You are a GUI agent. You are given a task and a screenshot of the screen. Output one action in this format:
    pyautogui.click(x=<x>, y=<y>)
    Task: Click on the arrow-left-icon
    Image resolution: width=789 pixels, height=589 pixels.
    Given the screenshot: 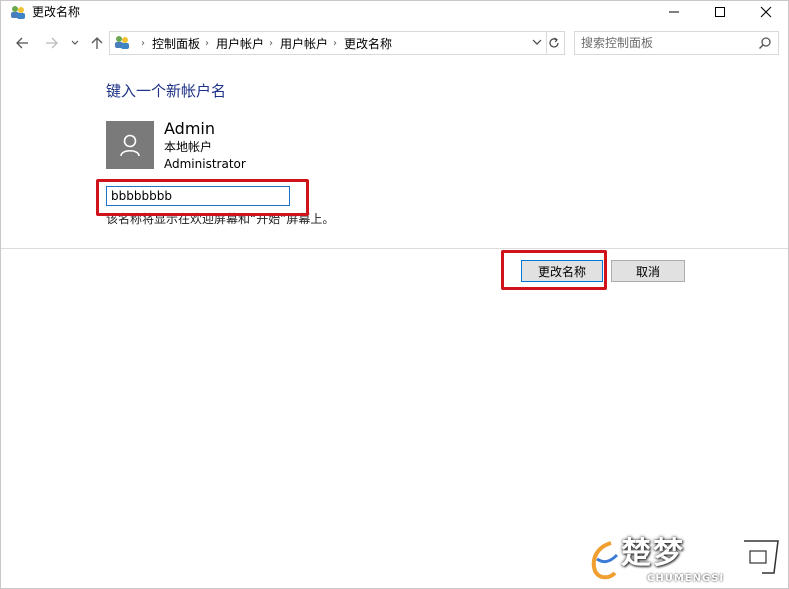 What is the action you would take?
    pyautogui.click(x=22, y=43)
    